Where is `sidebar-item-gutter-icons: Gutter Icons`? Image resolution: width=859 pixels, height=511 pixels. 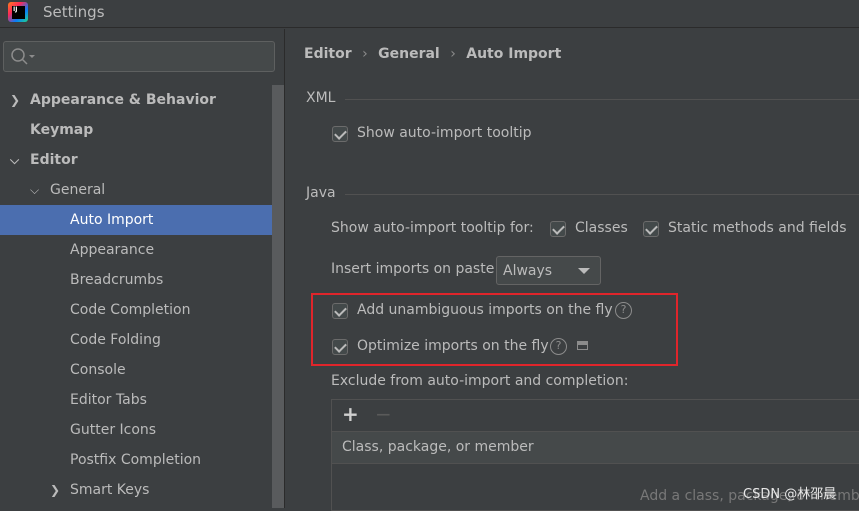
sidebar-item-gutter-icons: Gutter Icons is located at coordinates (136, 430).